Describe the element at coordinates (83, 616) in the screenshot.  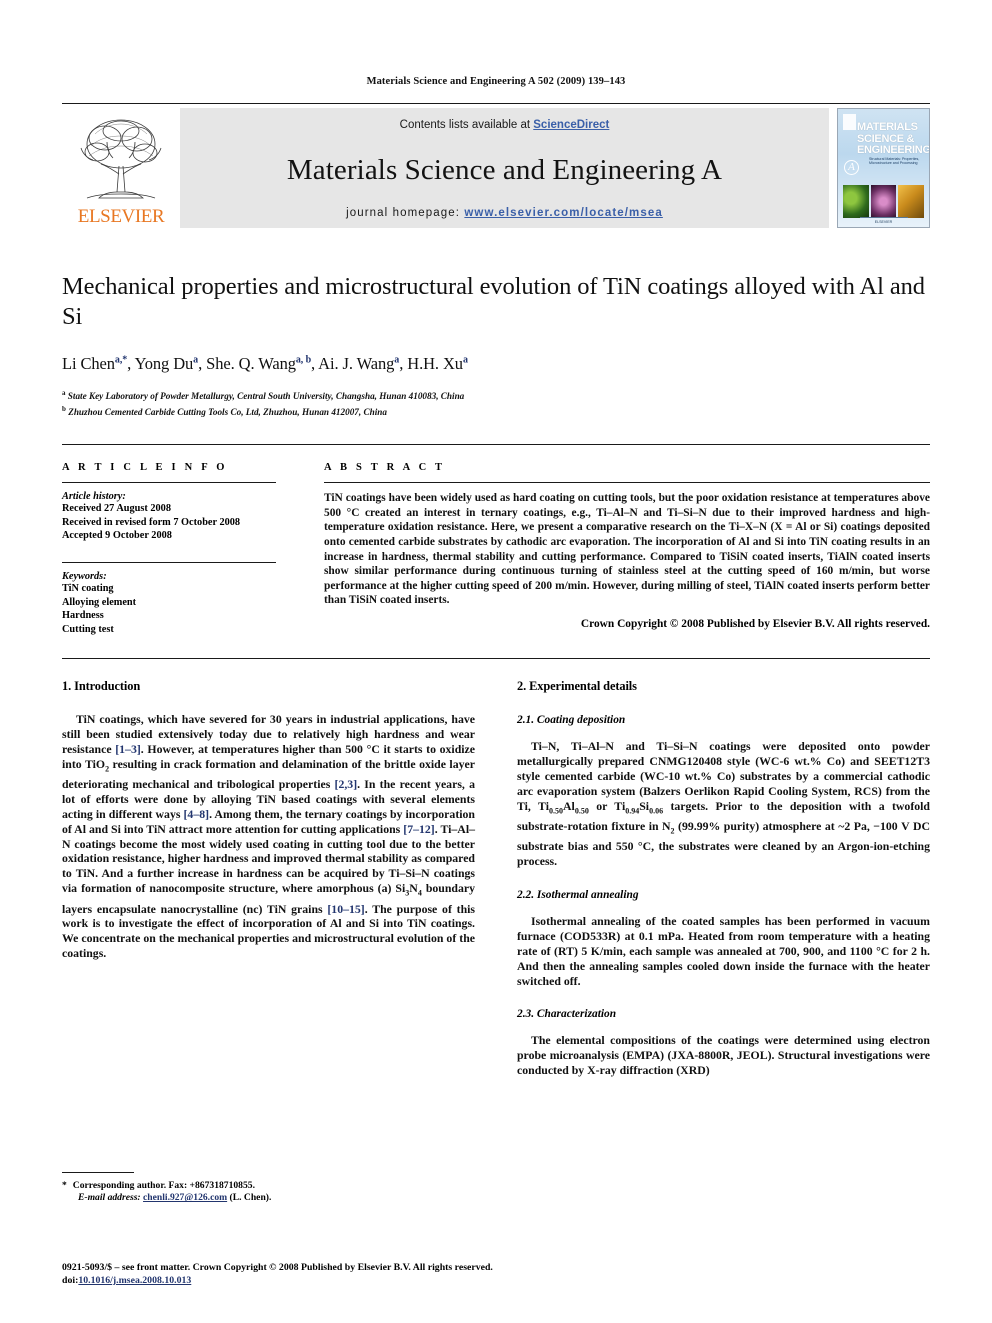
I see `keyword-item: Hardness` at that location.